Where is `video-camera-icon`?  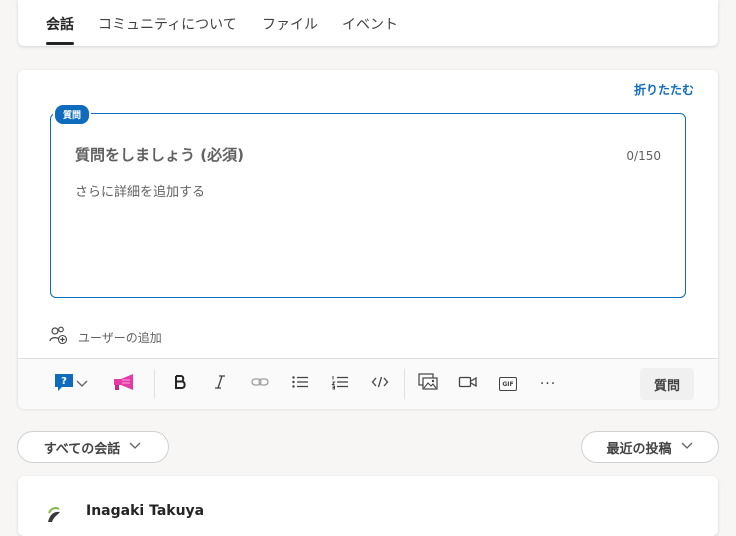
video-camera-icon is located at coordinates (468, 384).